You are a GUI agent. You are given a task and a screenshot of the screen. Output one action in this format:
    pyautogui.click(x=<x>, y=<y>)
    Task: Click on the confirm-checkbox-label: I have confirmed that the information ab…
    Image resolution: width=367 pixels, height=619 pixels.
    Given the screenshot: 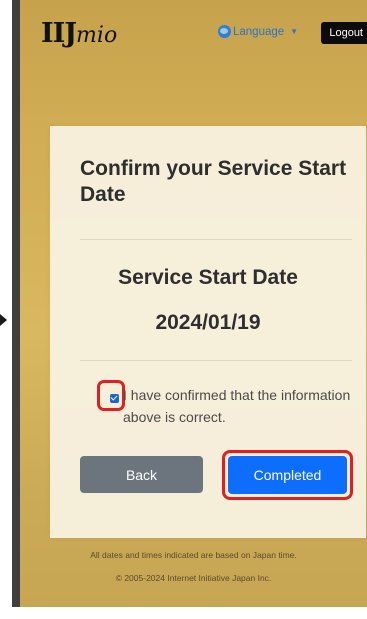 What is the action you would take?
    pyautogui.click(x=243, y=406)
    